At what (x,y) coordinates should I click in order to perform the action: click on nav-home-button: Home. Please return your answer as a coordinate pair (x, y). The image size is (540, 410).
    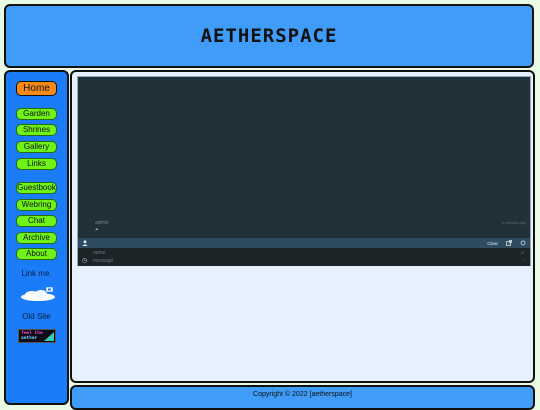
    Looking at the image, I should click on (36, 88).